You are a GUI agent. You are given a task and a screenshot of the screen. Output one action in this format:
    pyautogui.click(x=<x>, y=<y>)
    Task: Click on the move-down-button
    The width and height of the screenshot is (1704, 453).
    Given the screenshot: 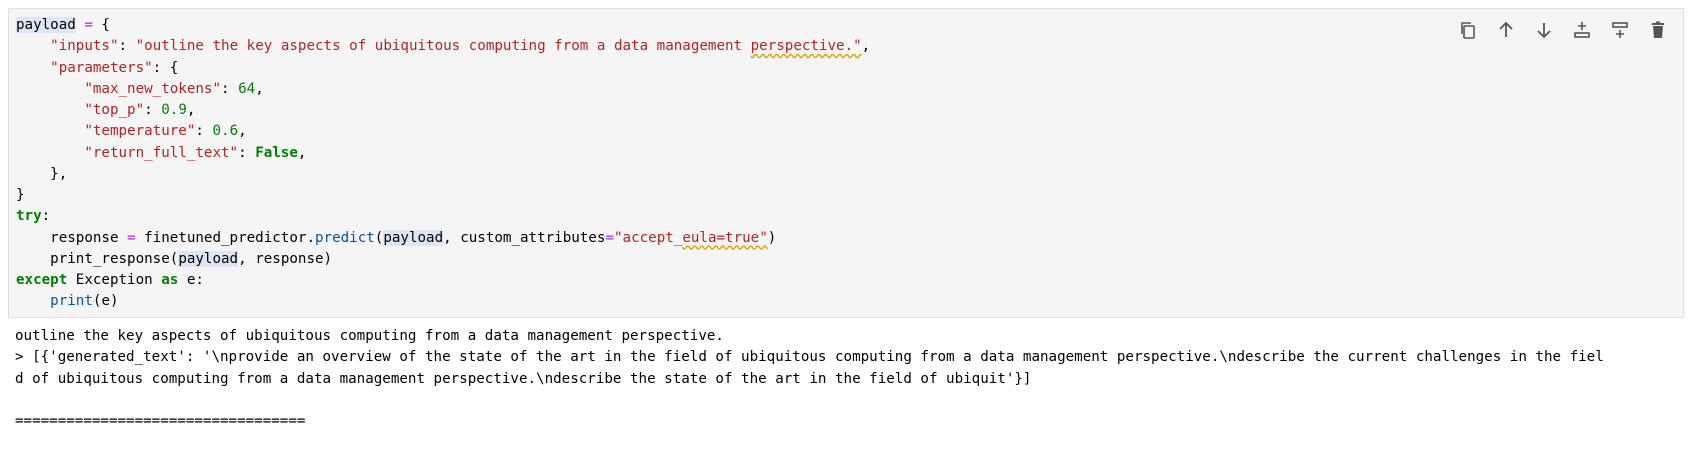 What is the action you would take?
    pyautogui.click(x=1544, y=30)
    